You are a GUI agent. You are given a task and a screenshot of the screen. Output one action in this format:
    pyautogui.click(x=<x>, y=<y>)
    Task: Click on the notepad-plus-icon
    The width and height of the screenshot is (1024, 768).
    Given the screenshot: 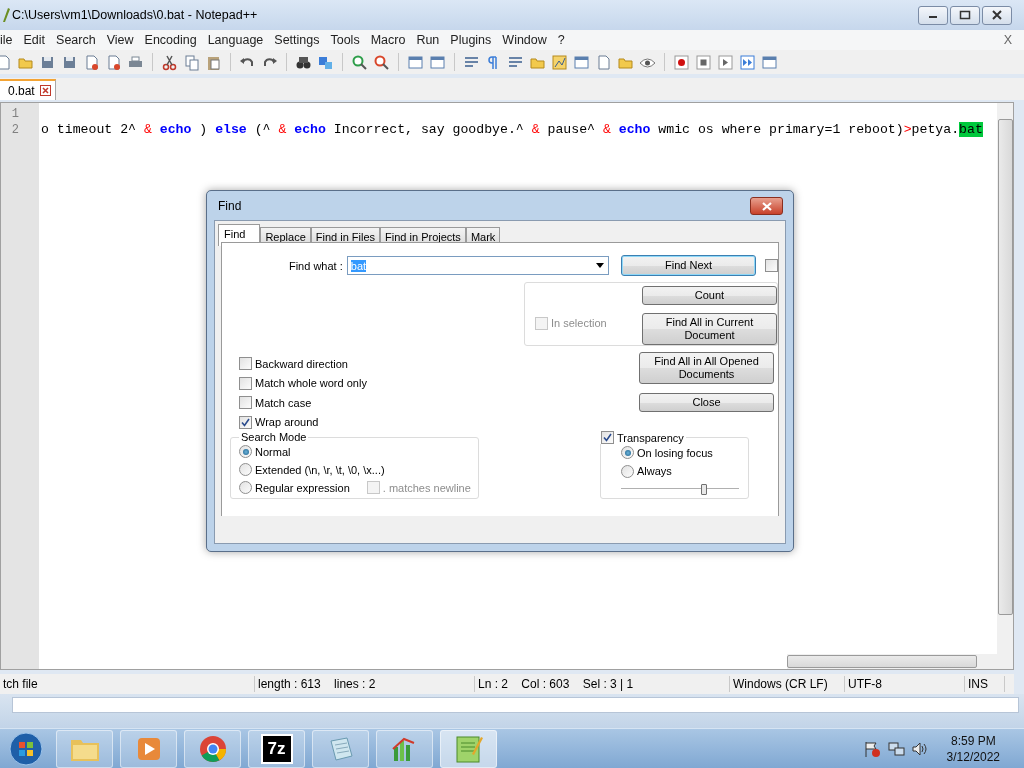 What is the action you would take?
    pyautogui.click(x=468, y=749)
    